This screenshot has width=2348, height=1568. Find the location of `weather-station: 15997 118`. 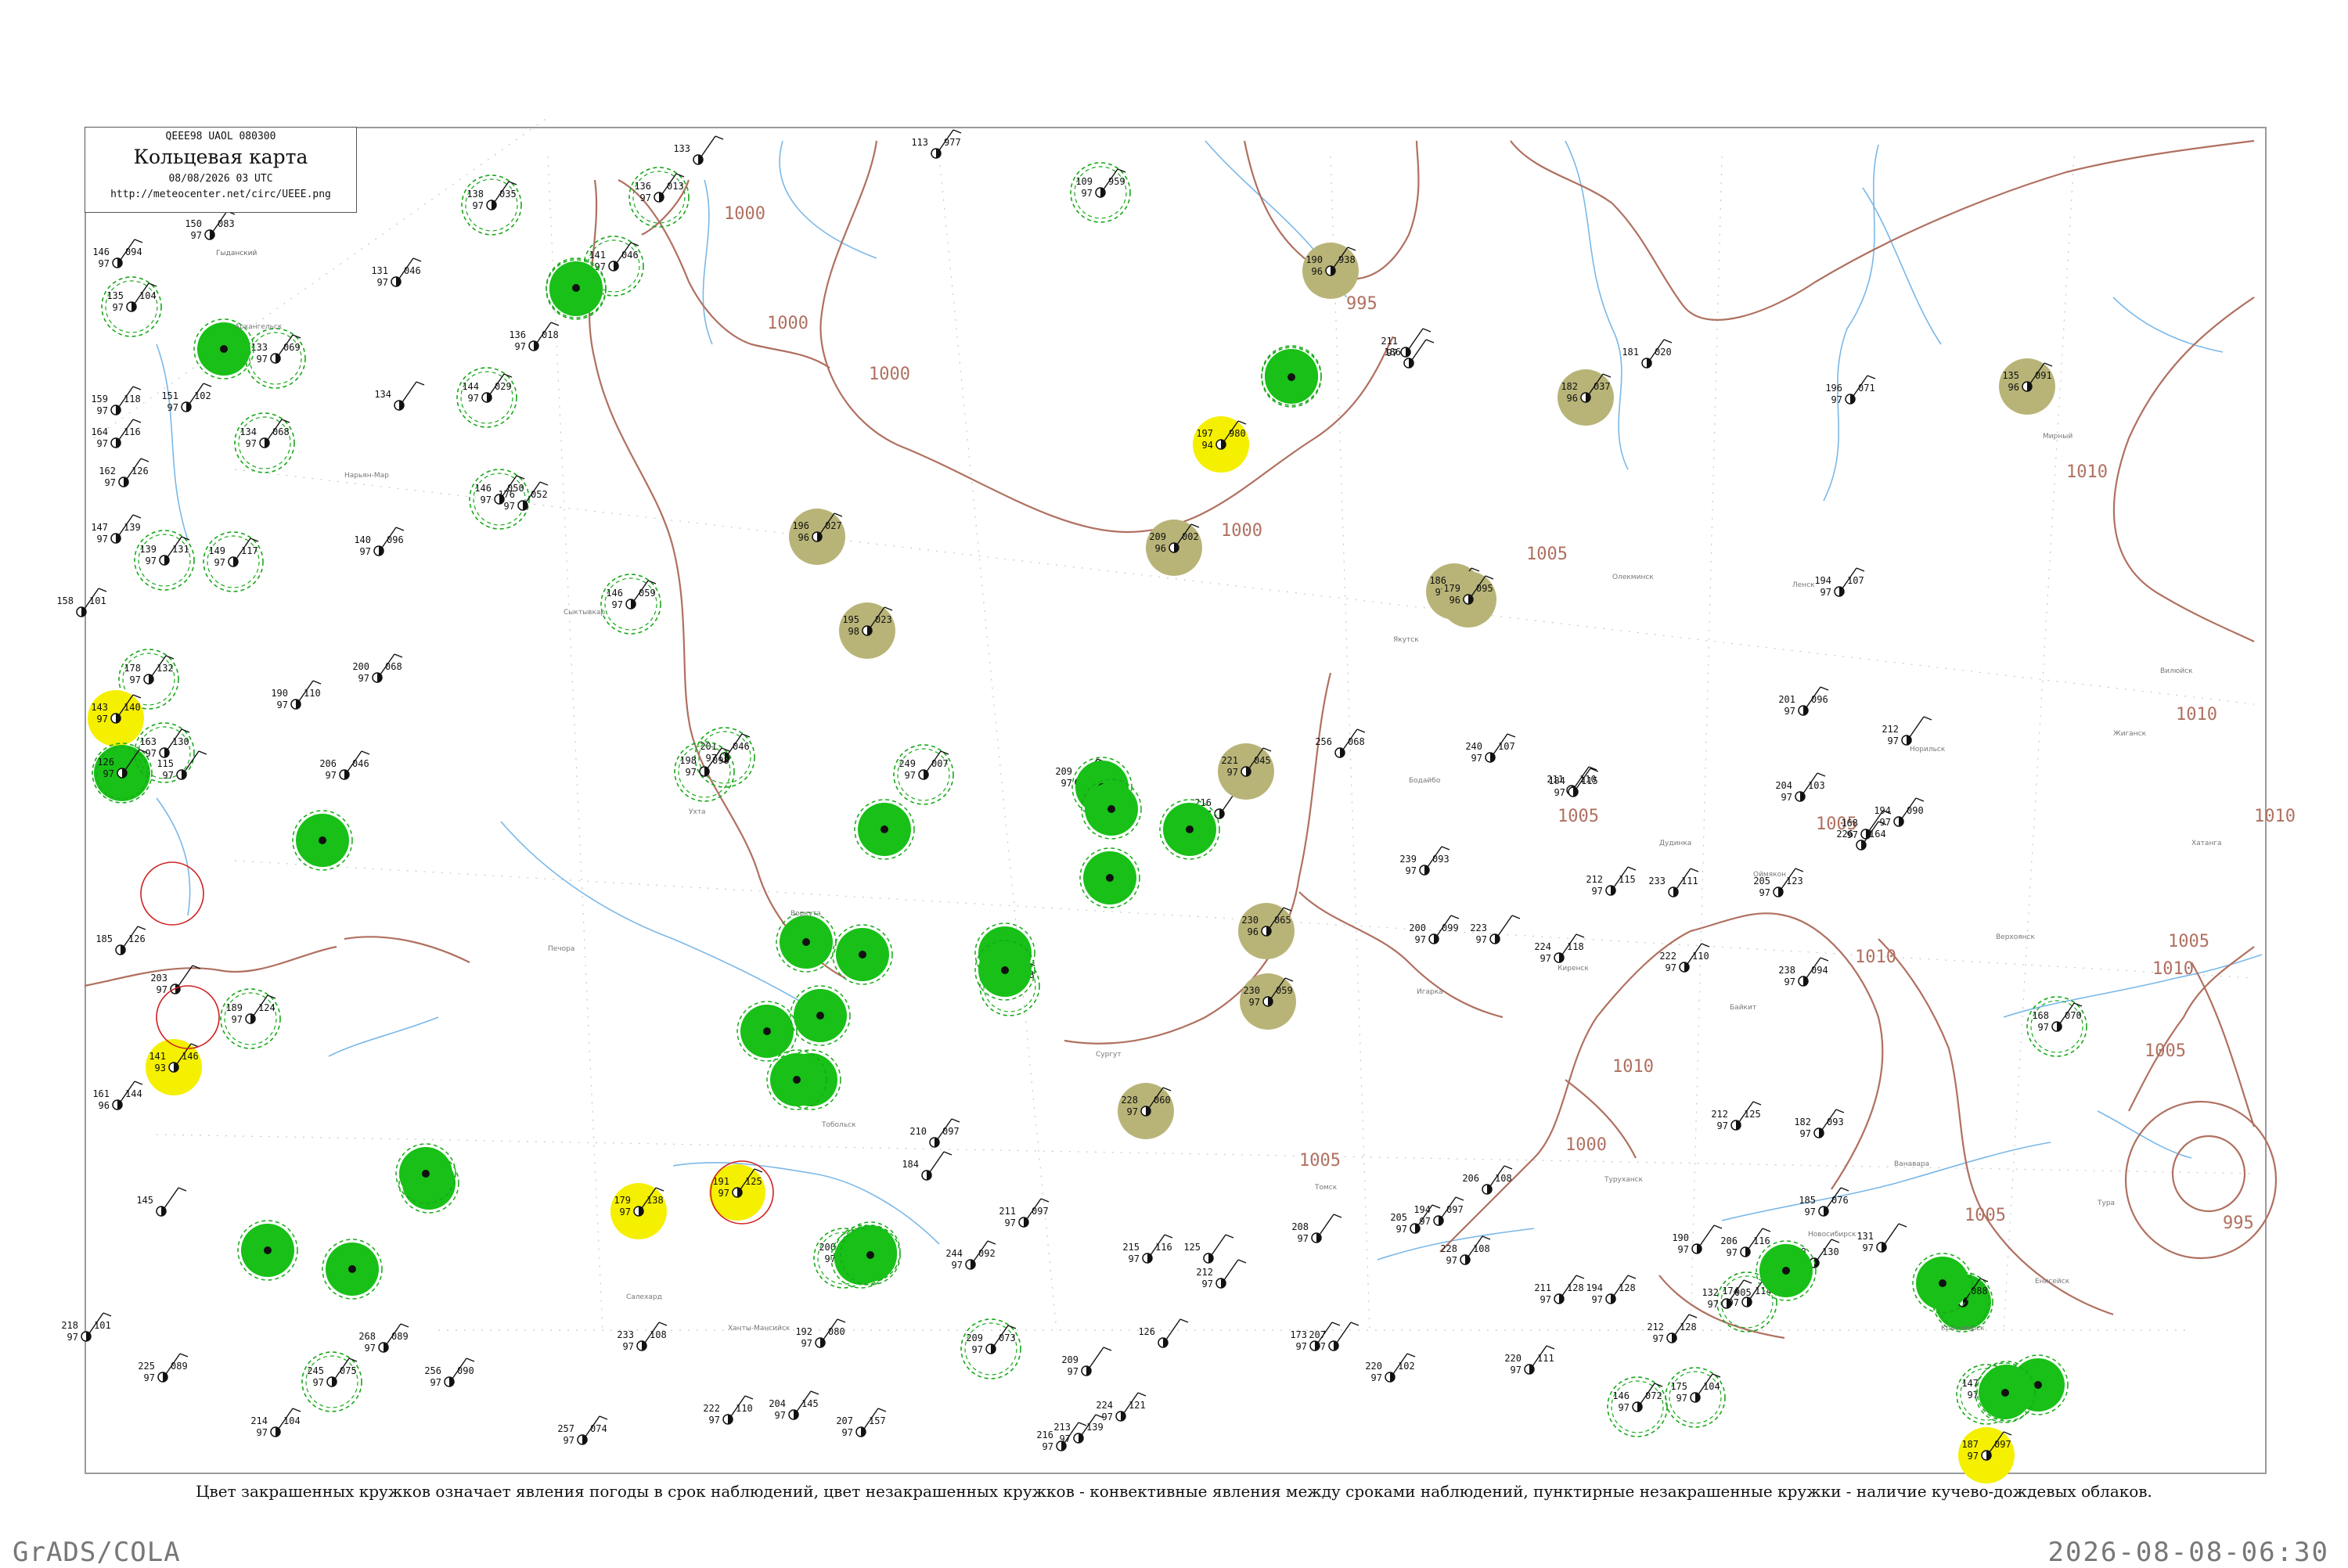

weather-station: 15997 118 is located at coordinates (116, 401).